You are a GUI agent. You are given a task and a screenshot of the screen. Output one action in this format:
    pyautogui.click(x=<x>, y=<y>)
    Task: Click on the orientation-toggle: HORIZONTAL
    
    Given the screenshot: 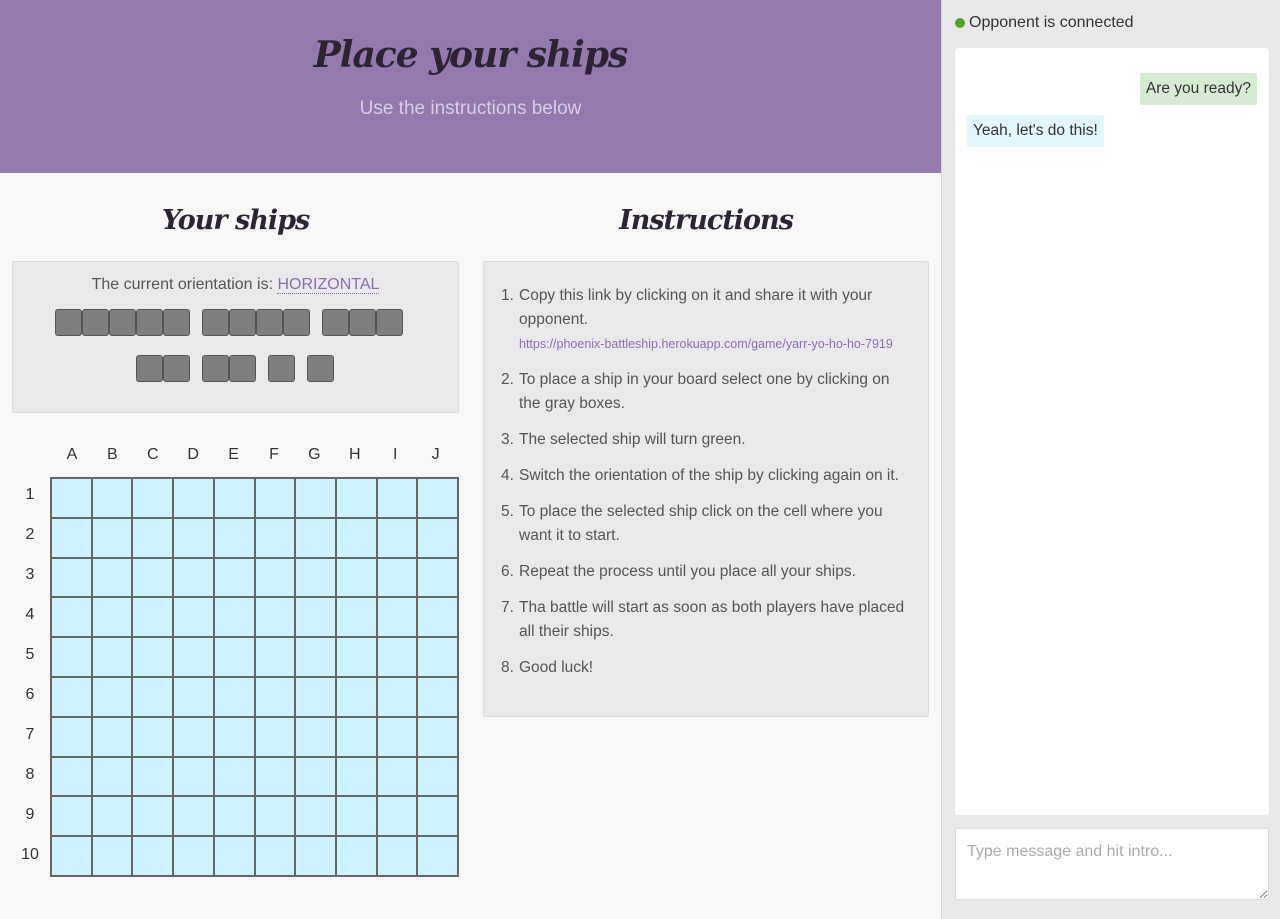 What is the action you would take?
    pyautogui.click(x=328, y=285)
    